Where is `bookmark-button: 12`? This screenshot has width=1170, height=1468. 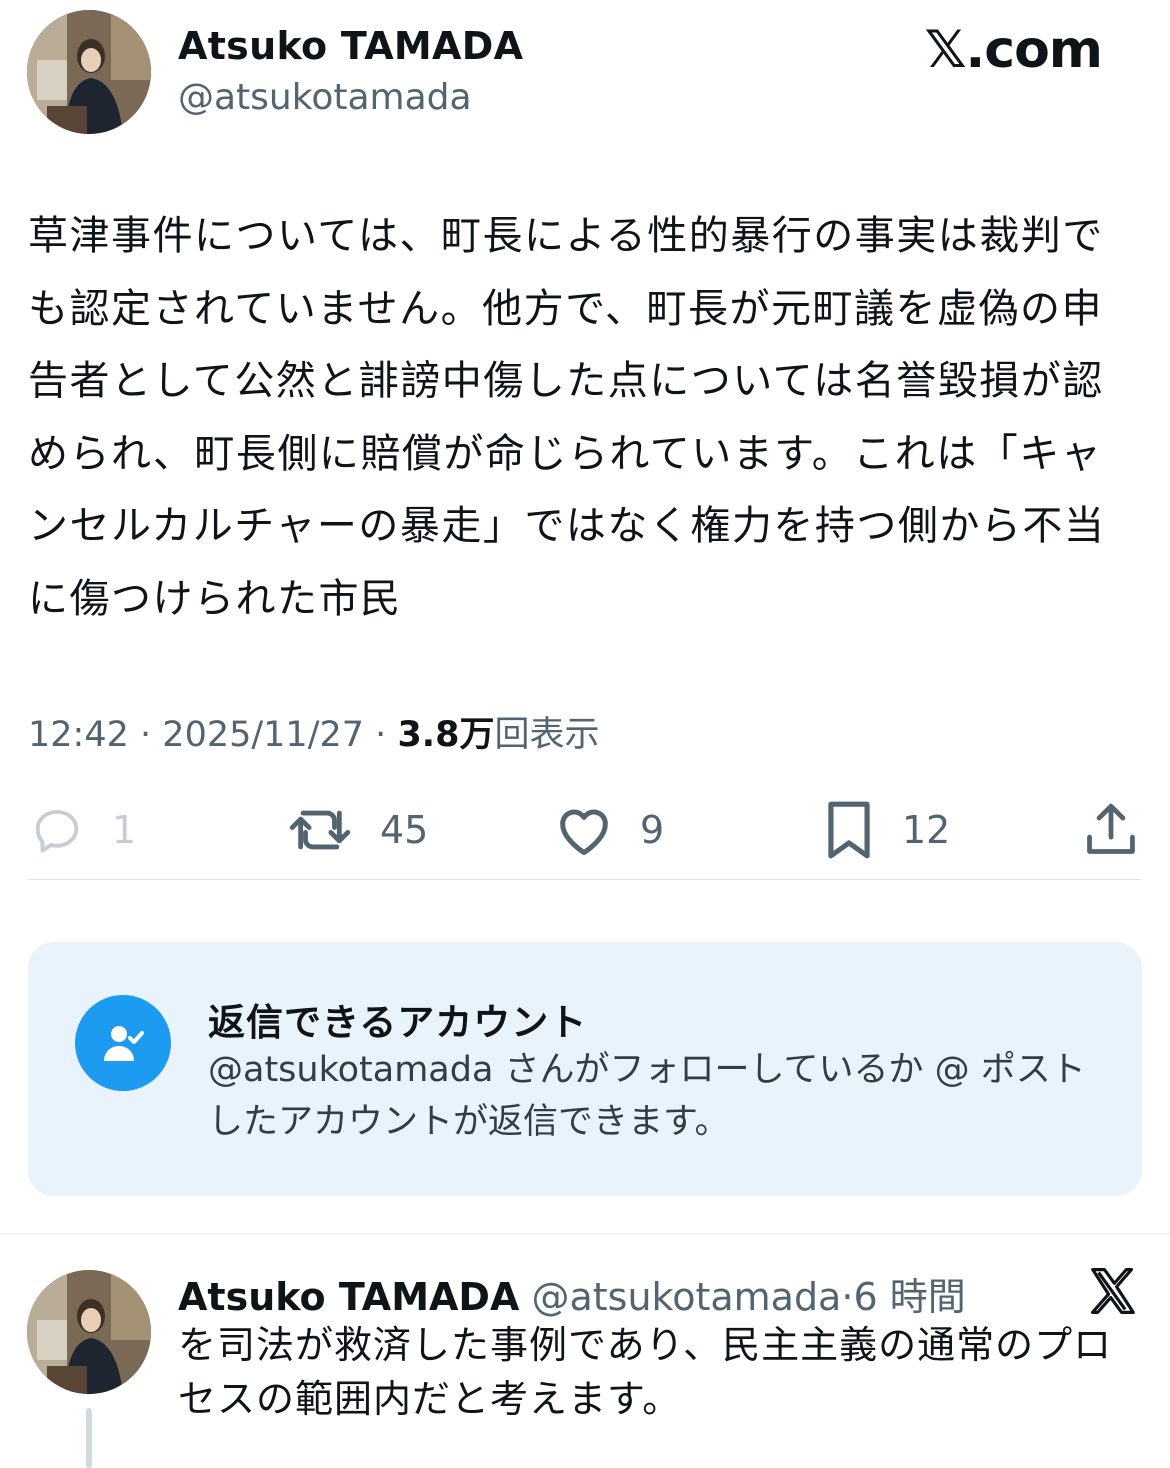
bookmark-button: 12 is located at coordinates (886, 830).